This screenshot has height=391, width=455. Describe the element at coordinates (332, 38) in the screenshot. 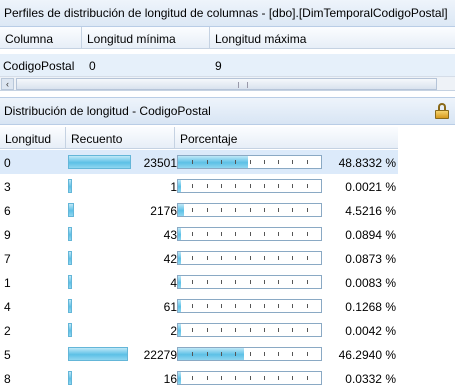

I see `header-longitud-maxima: Longitud máxima` at that location.